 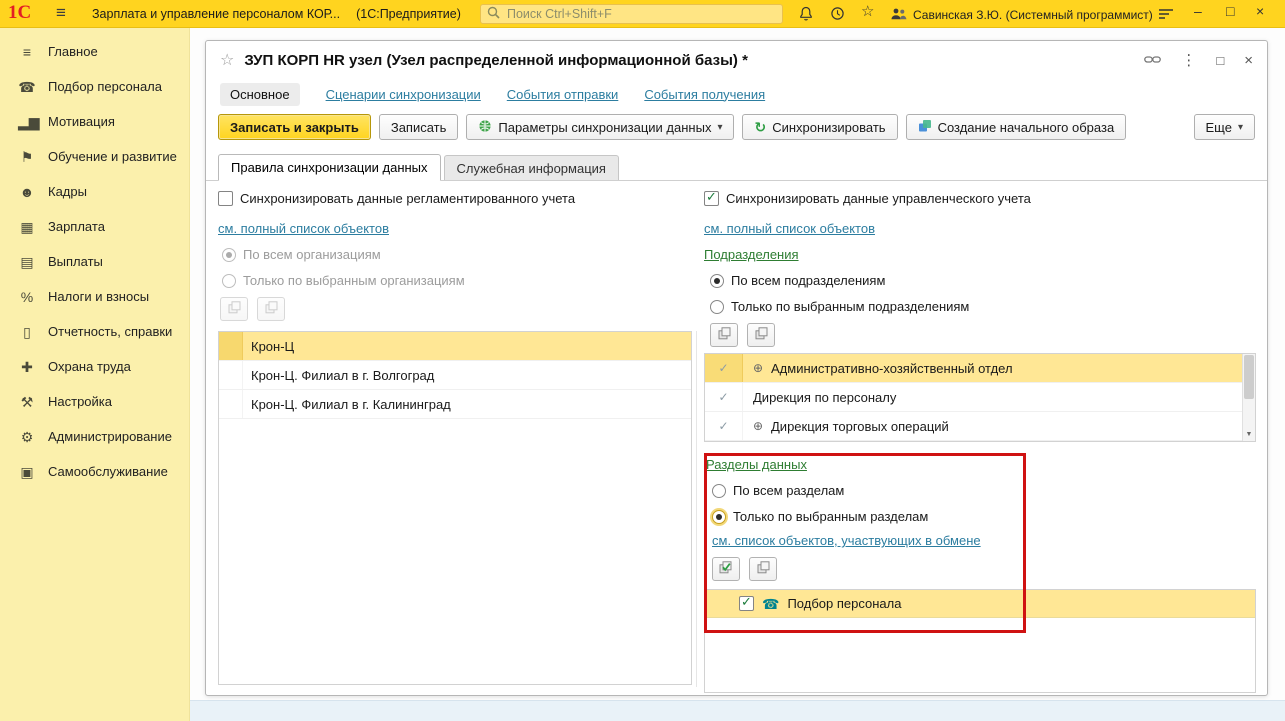 I want to click on nav-tab-main: Основное, so click(x=260, y=94).